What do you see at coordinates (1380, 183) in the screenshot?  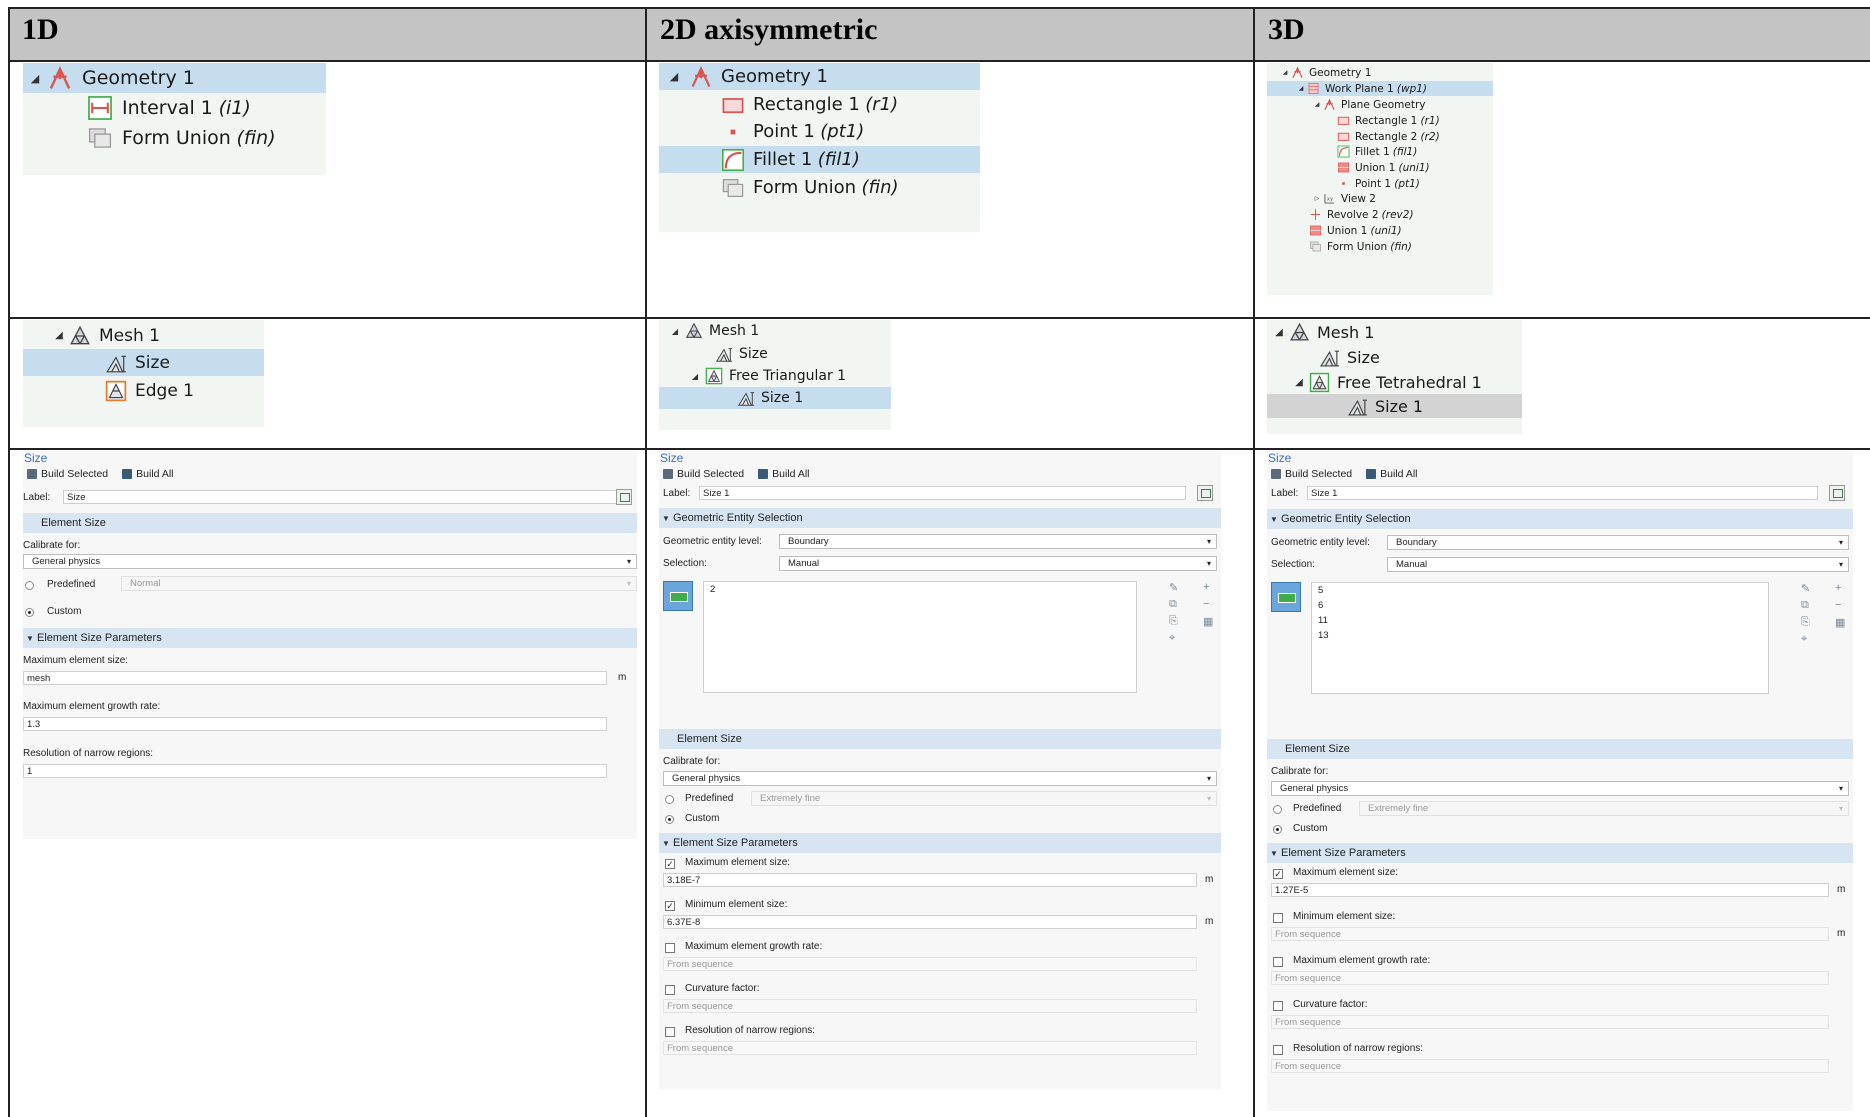 I see `tree-item: Point 1 (pt1)` at bounding box center [1380, 183].